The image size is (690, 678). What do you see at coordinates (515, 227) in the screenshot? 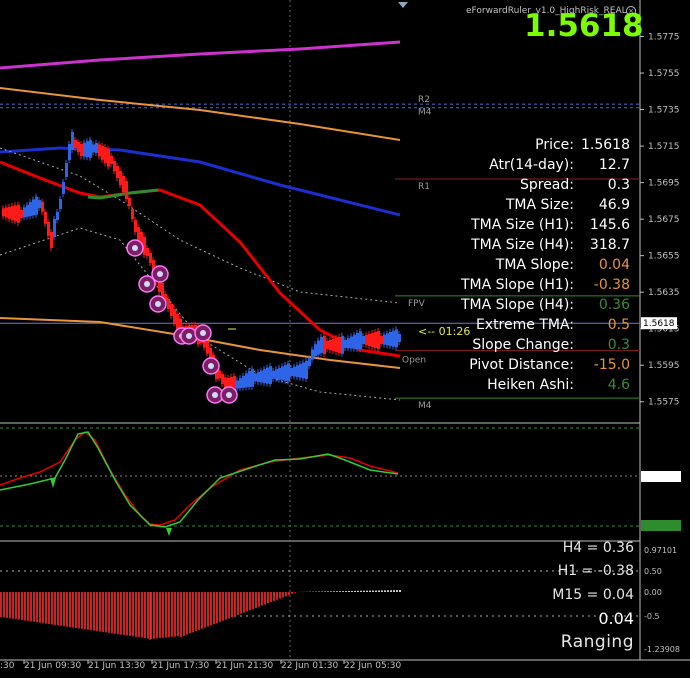
I see `info-row: TMA Size (H1): 145.6` at bounding box center [515, 227].